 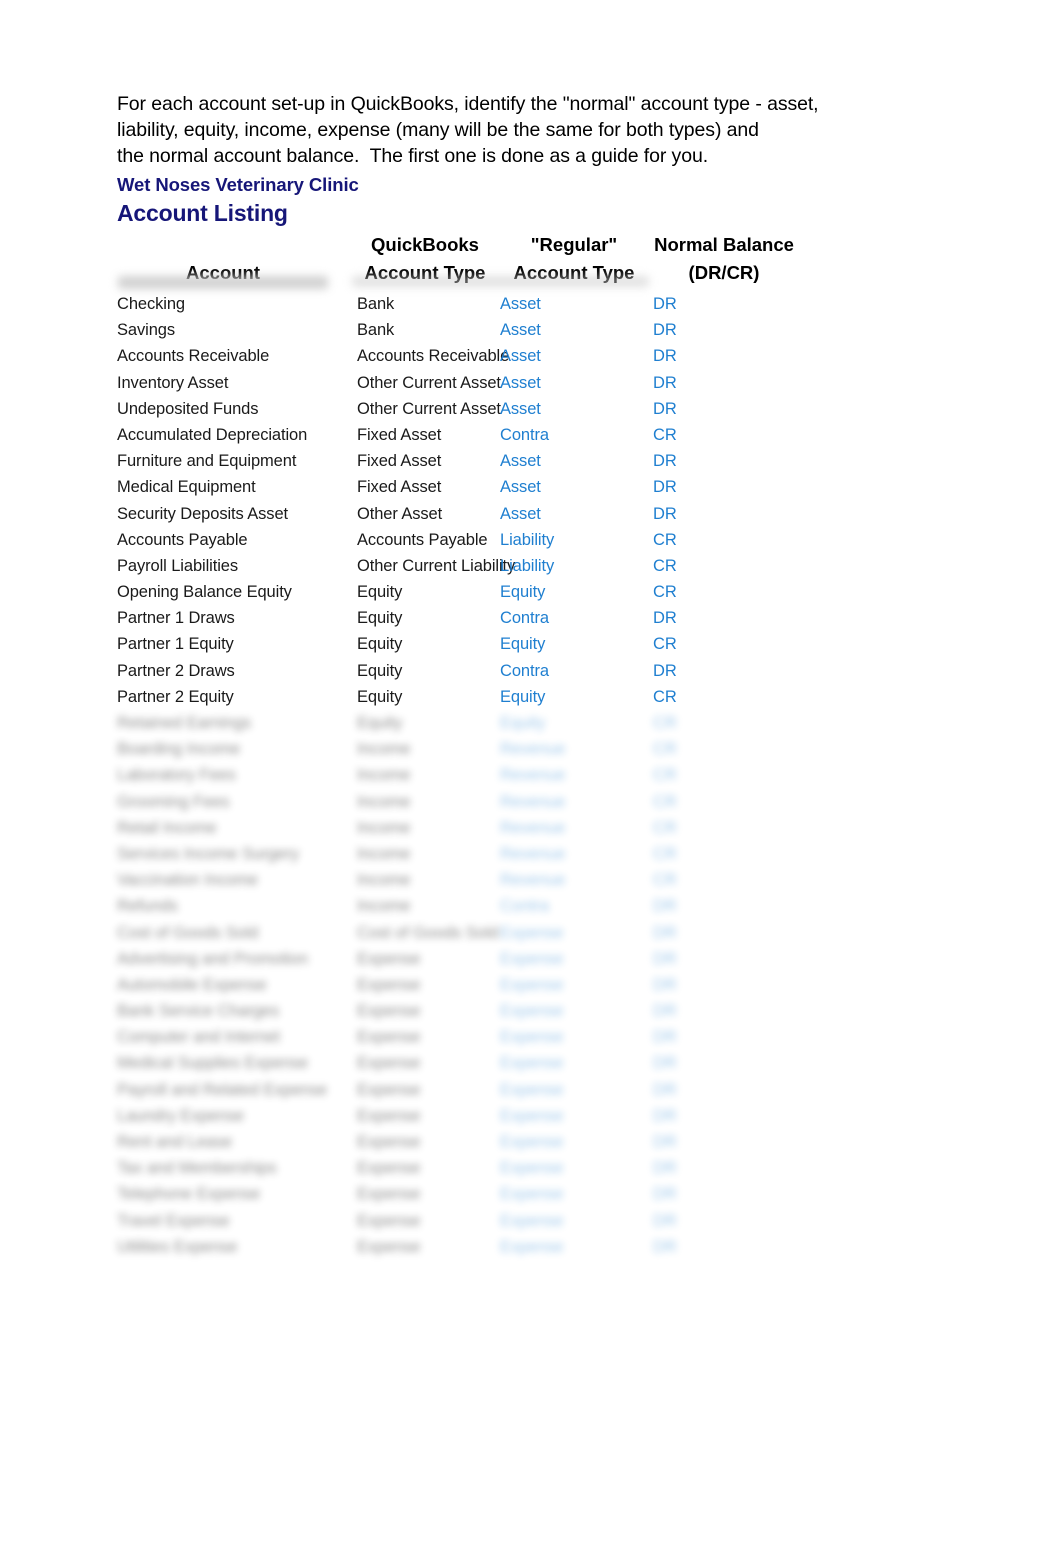 I want to click on column-header-regular-line1: "Regular", so click(x=574, y=244).